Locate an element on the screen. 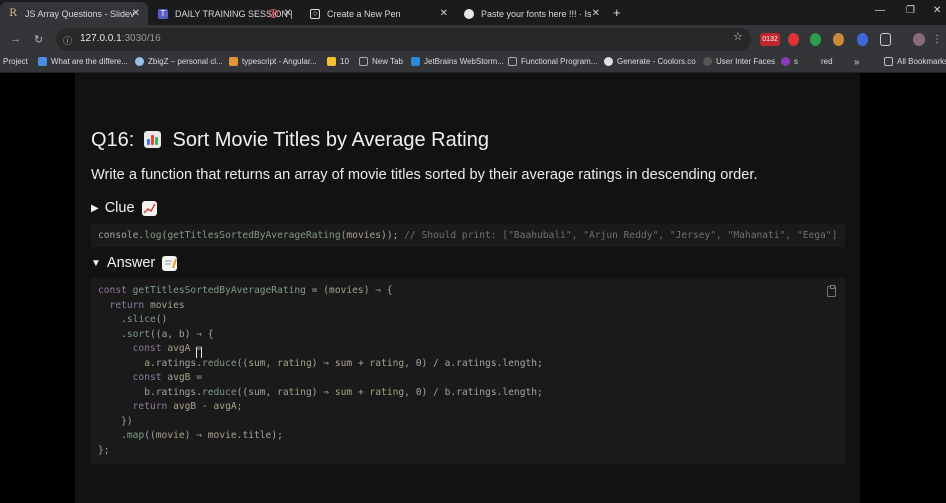  tab-title: JS Array Questions - Slidev is located at coordinates (80, 13).